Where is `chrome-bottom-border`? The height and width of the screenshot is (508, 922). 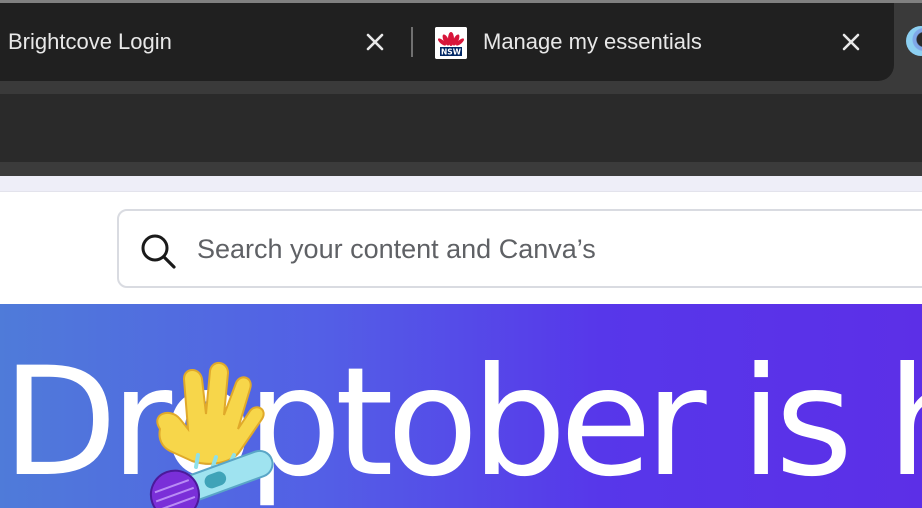
chrome-bottom-border is located at coordinates (461, 169).